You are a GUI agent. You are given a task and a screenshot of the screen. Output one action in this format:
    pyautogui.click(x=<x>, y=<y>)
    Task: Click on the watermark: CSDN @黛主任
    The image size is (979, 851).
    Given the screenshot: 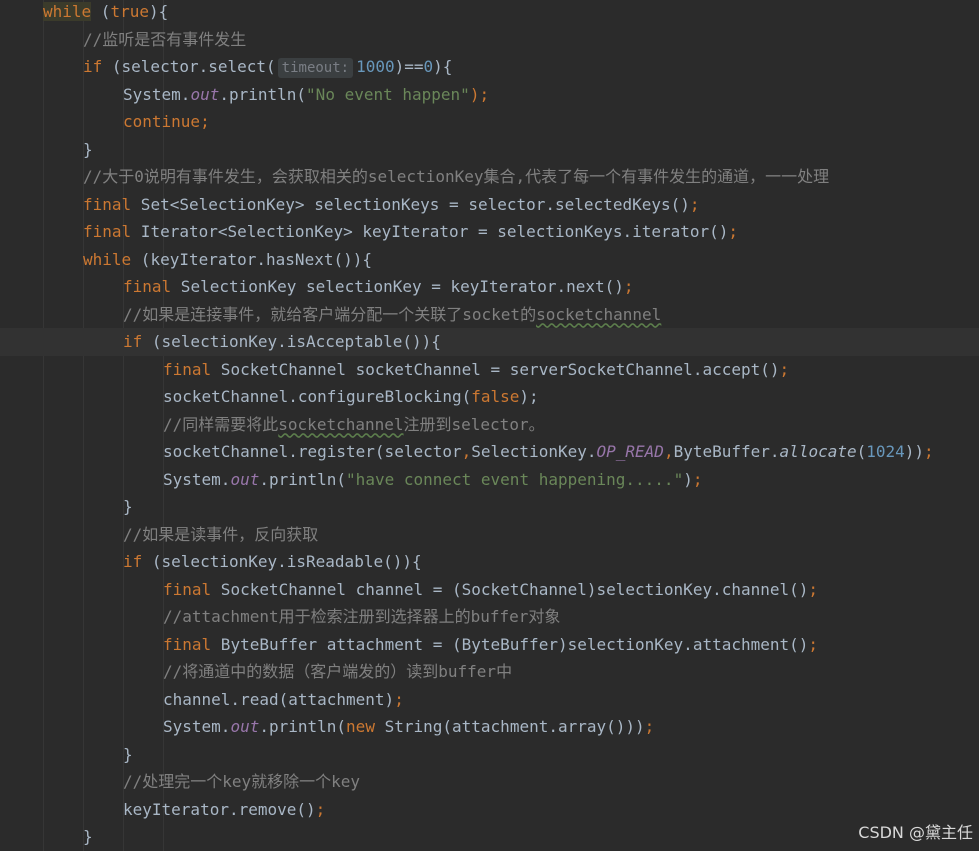 What is the action you would take?
    pyautogui.click(x=915, y=832)
    